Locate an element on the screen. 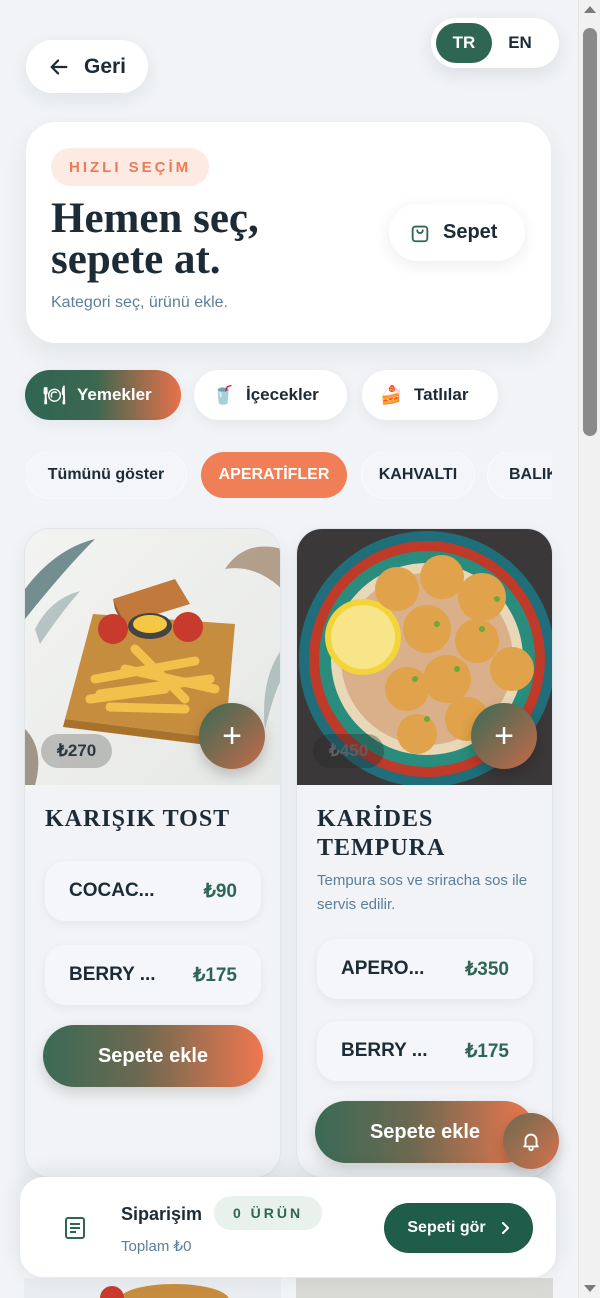  product-option: APERO... ₺350 is located at coordinates (425, 969).